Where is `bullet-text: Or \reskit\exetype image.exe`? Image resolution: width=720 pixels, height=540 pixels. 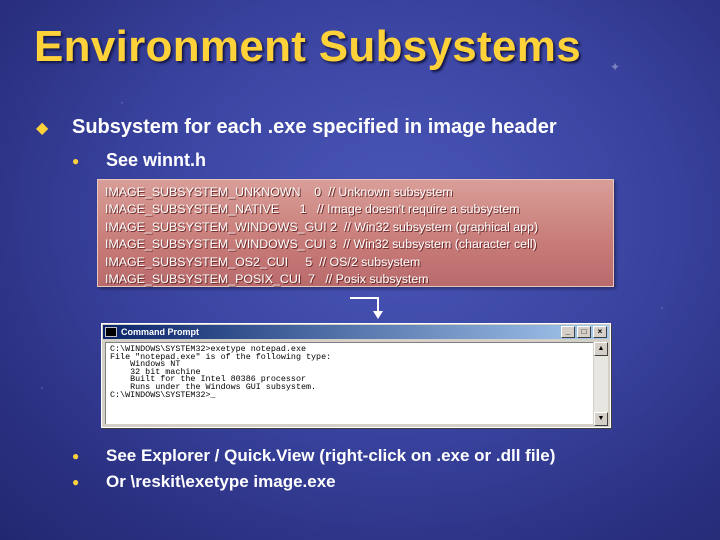
bullet-text: Or \reskit\exetype image.exe is located at coordinates (221, 481).